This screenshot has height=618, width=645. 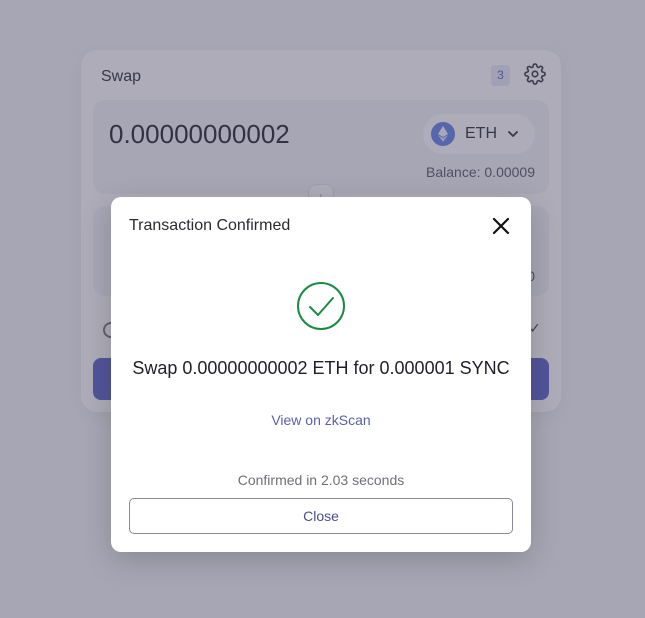 I want to click on confirmation-time: Confirmed in 2.03 seconds, so click(x=321, y=480).